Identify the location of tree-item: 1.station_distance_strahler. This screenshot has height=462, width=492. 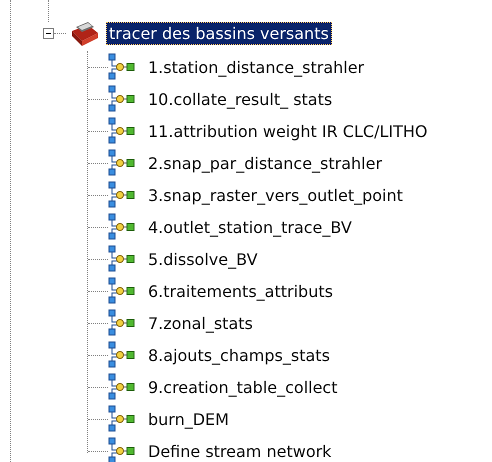
(256, 67).